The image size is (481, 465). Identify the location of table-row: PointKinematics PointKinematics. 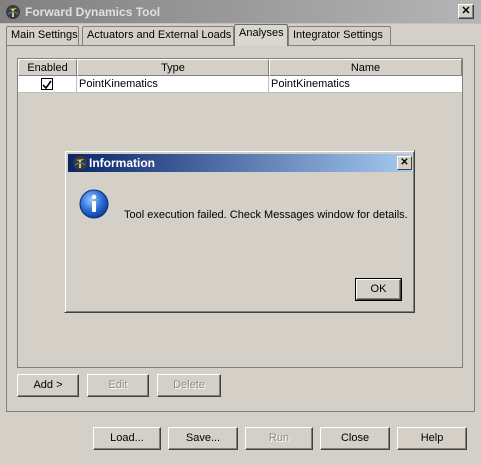
(240, 84).